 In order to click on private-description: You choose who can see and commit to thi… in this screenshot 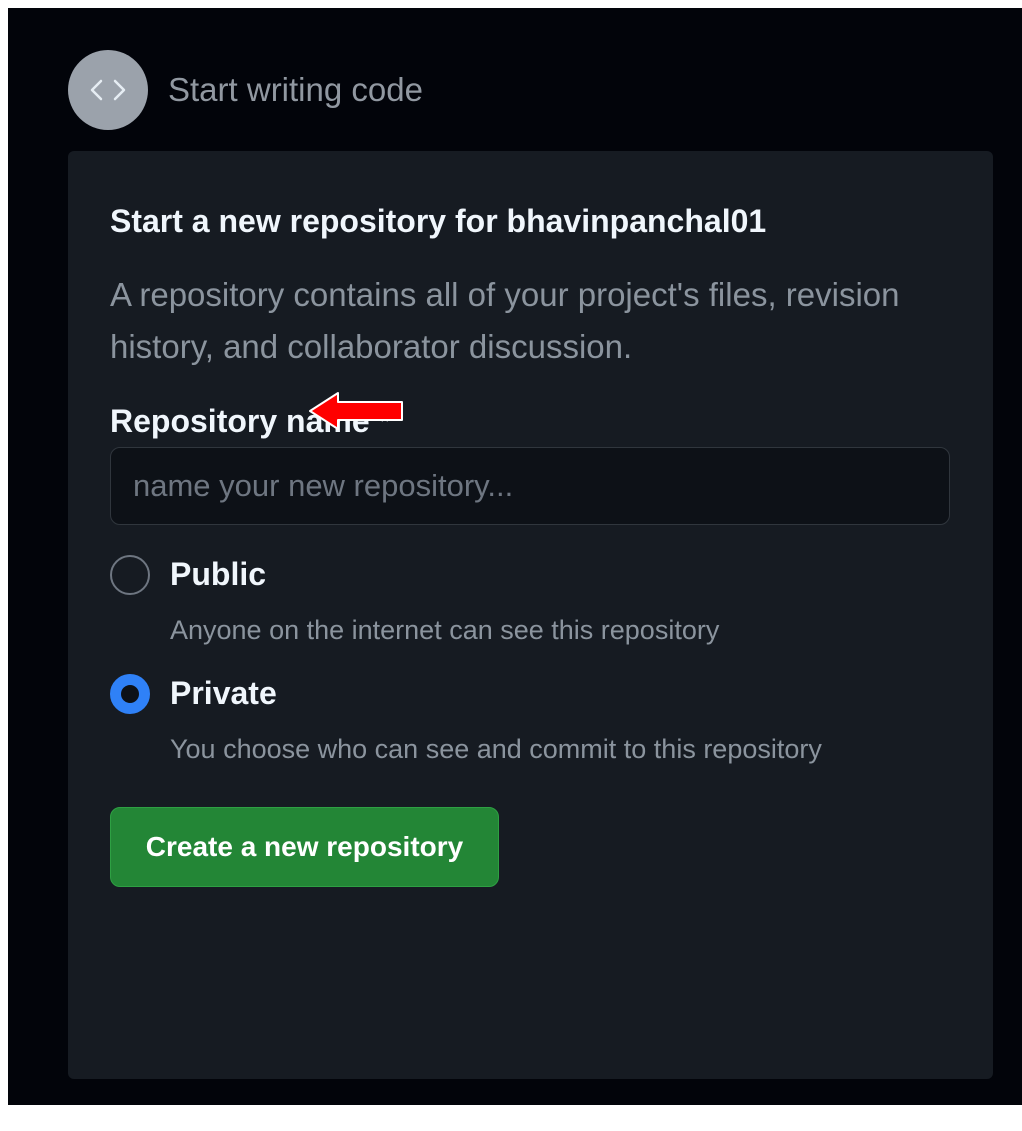, I will do `click(496, 749)`.